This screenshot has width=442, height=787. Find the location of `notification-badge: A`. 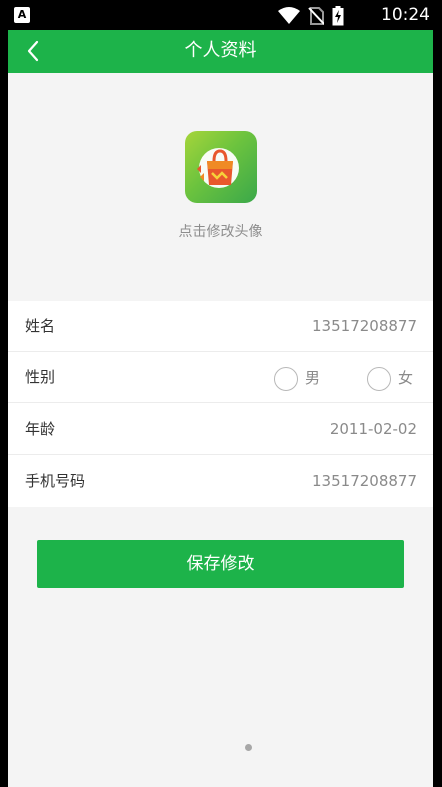

notification-badge: A is located at coordinates (22, 15).